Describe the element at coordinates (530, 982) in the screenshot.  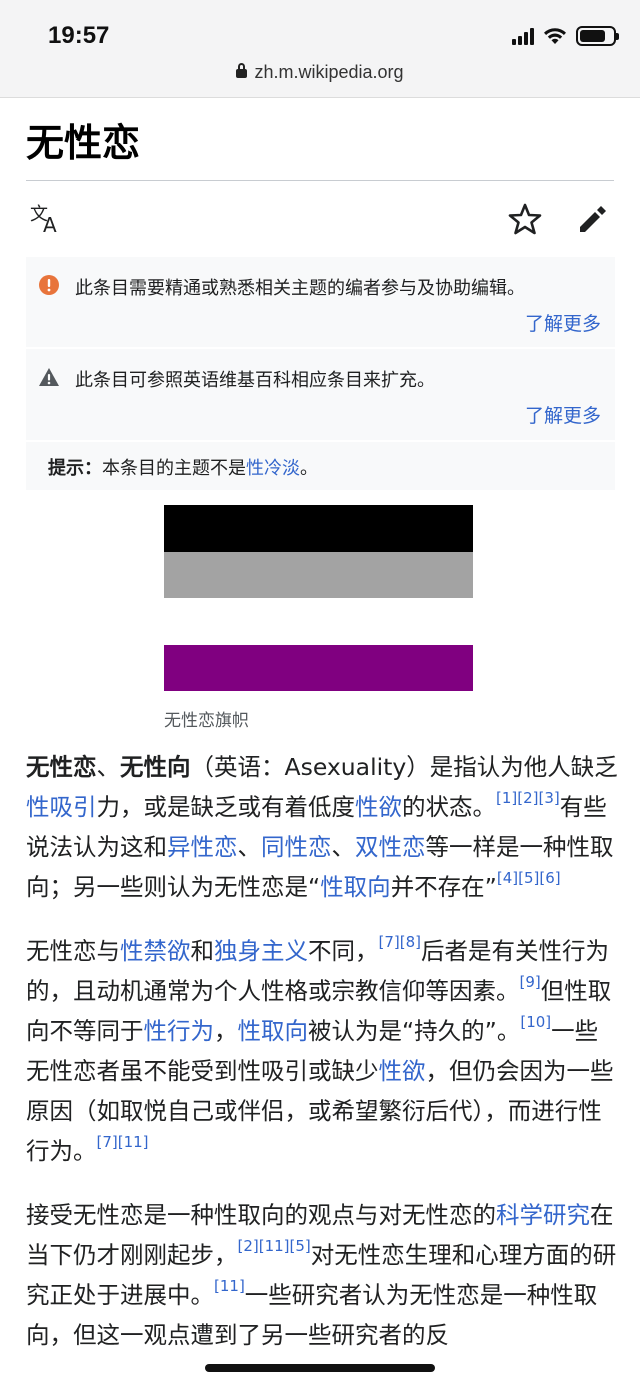
I see `reference-link: [9]` at that location.